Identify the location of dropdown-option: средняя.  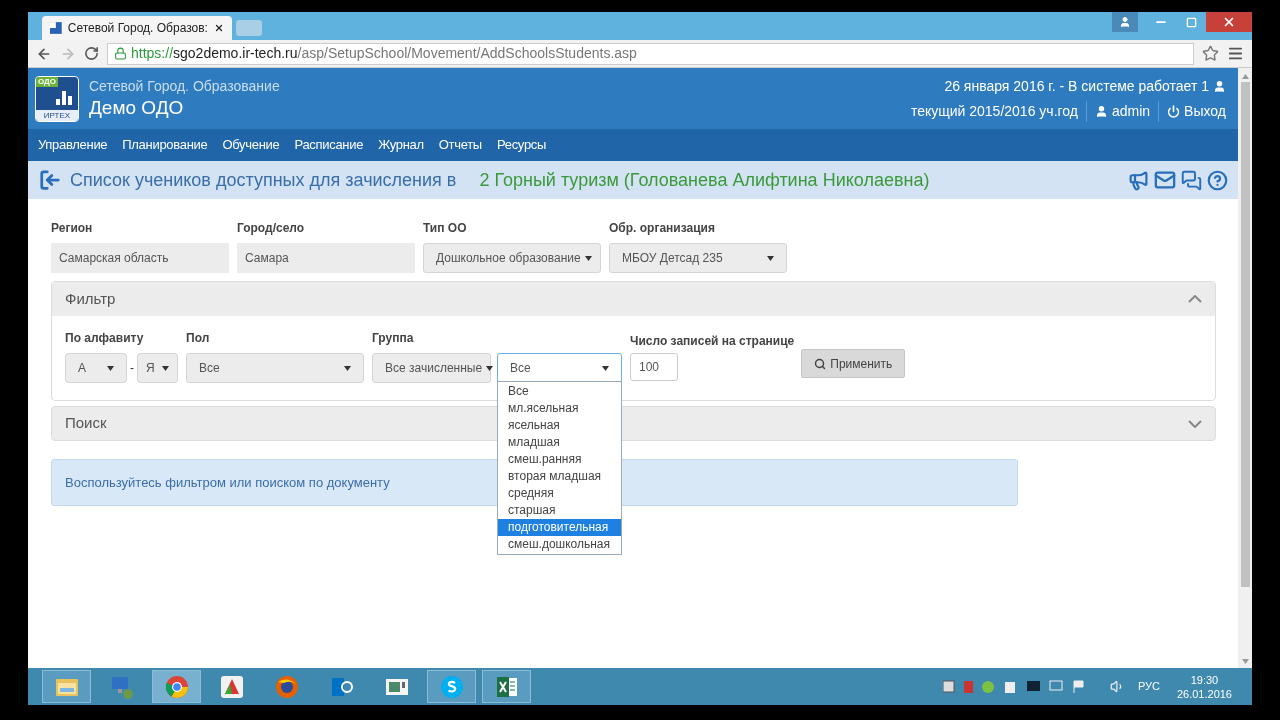
(559, 493).